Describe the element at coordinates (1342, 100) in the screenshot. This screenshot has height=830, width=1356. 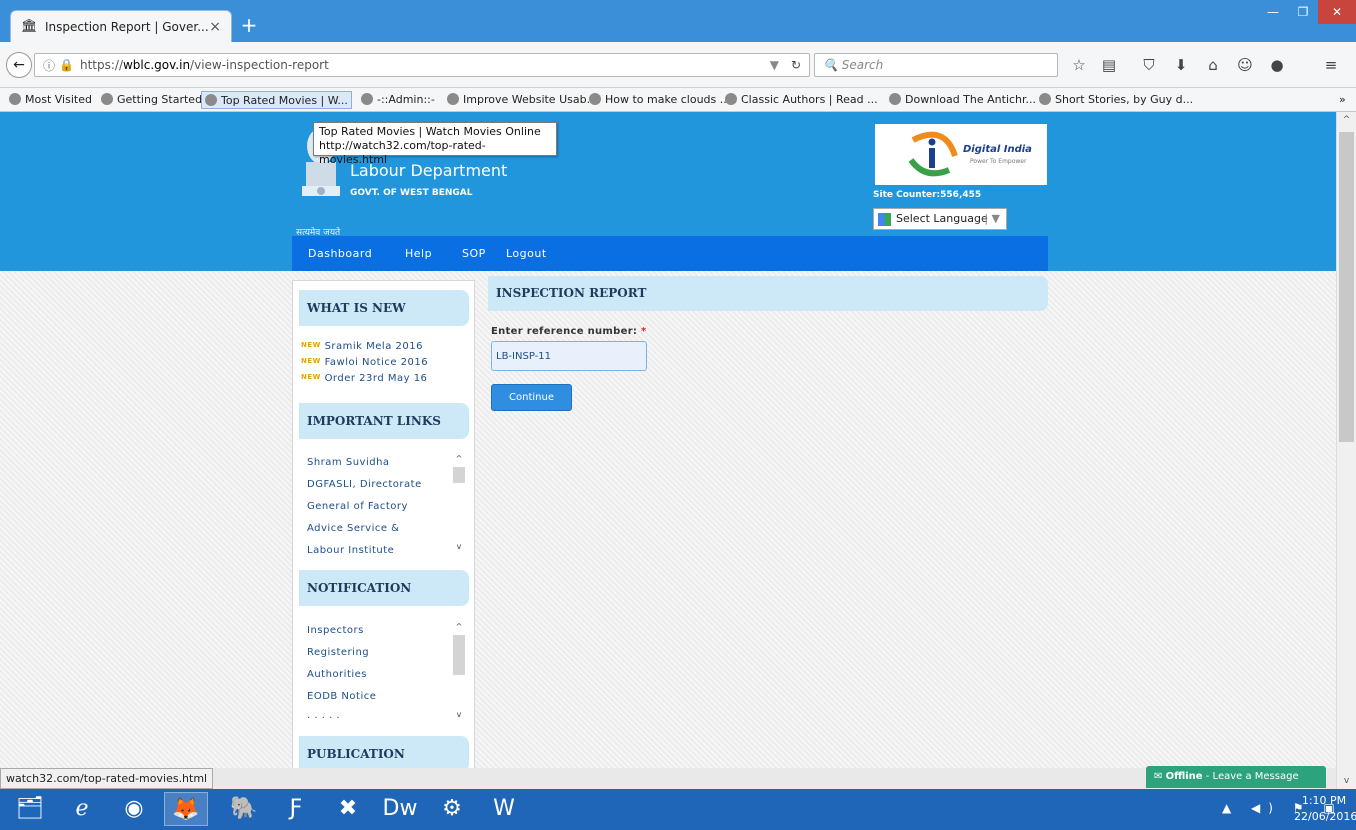
I see `bookmarks-overflow-button: »` at that location.